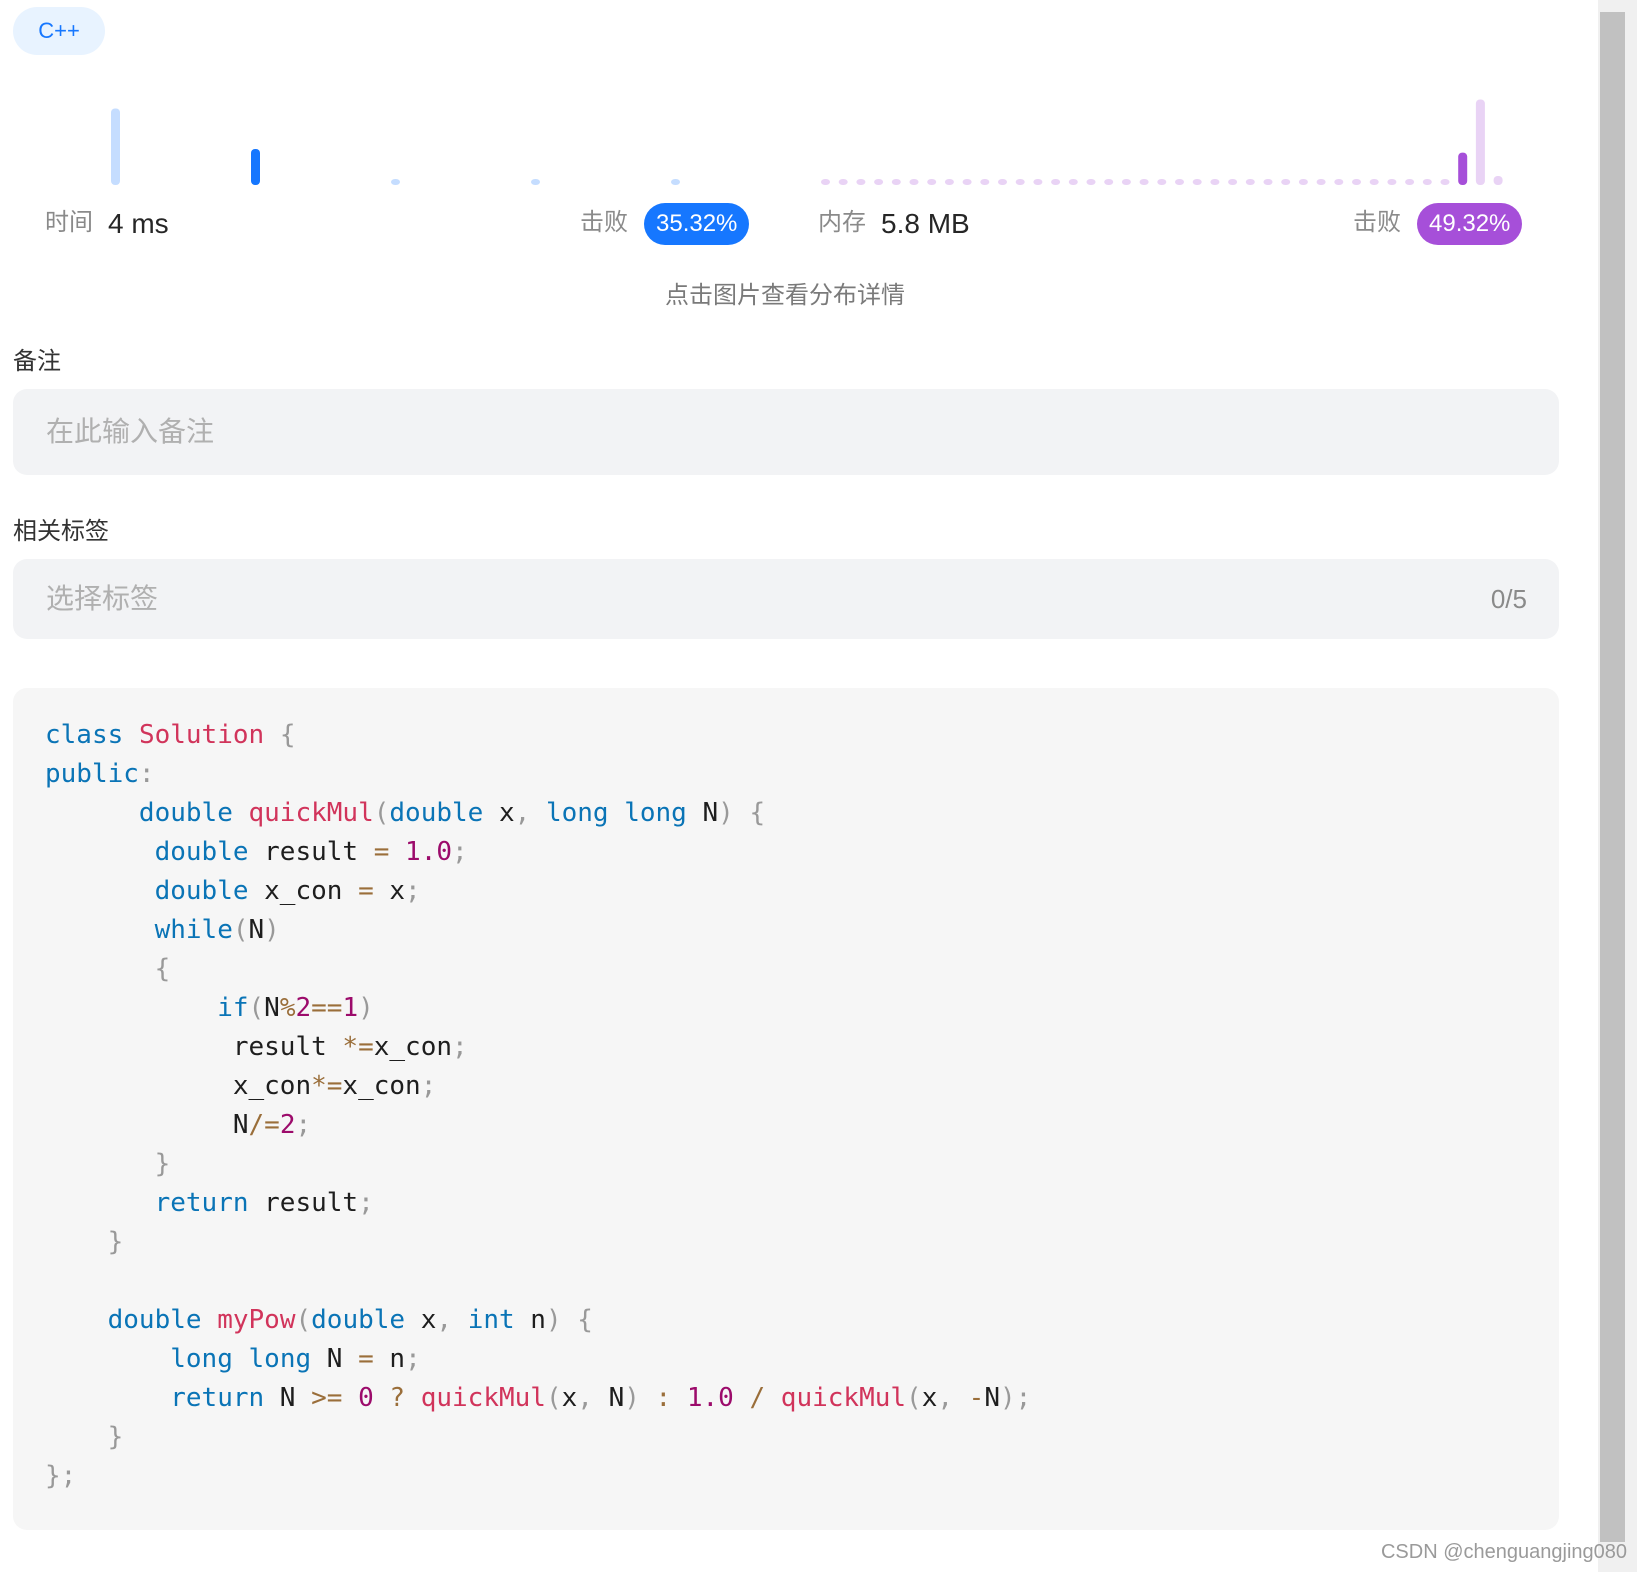 The image size is (1637, 1572). Describe the element at coordinates (287, 891) in the screenshot. I see `code-line: double x_con = x;` at that location.